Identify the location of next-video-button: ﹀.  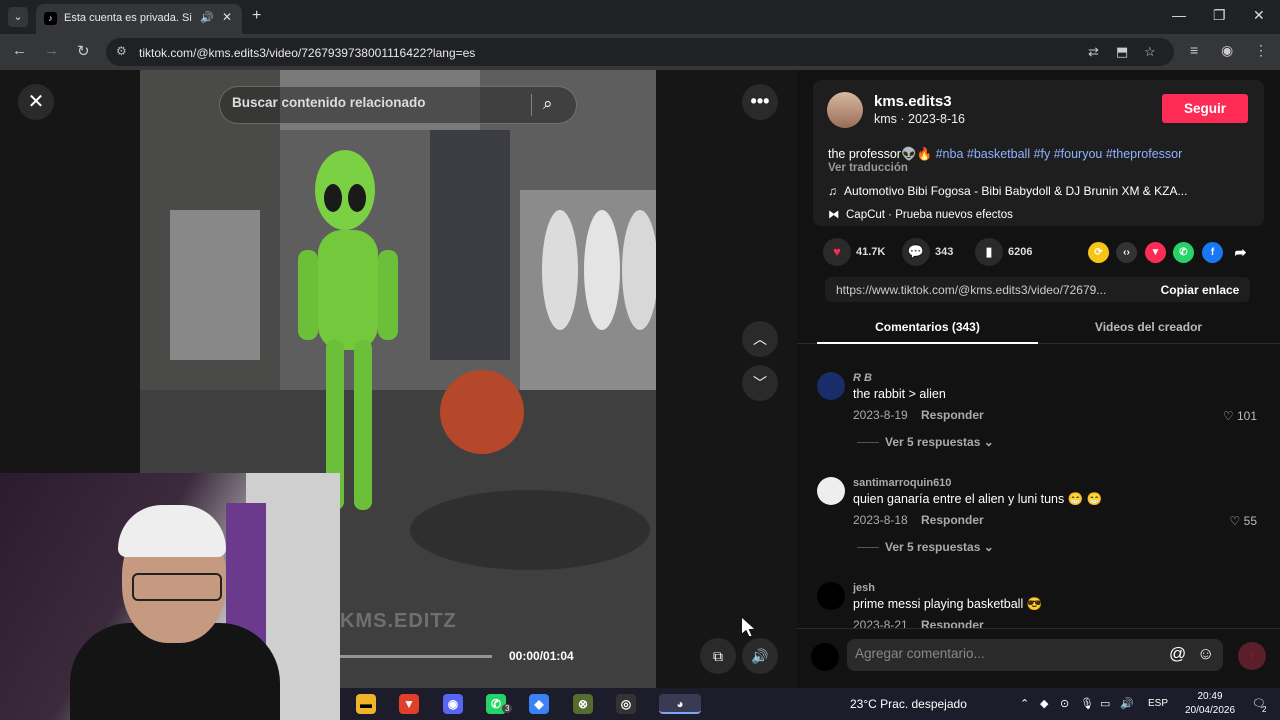
(760, 383).